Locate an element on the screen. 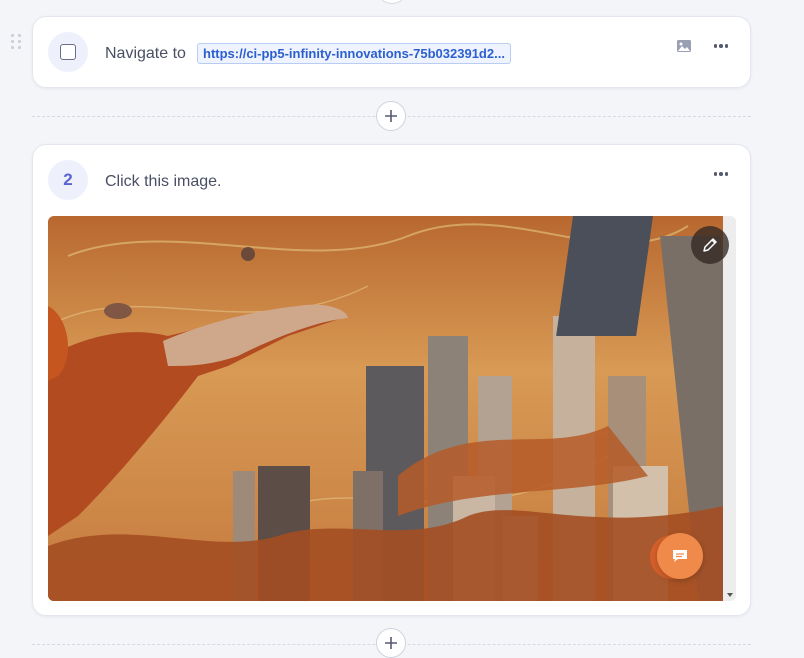  checkbox-icon is located at coordinates (68, 52).